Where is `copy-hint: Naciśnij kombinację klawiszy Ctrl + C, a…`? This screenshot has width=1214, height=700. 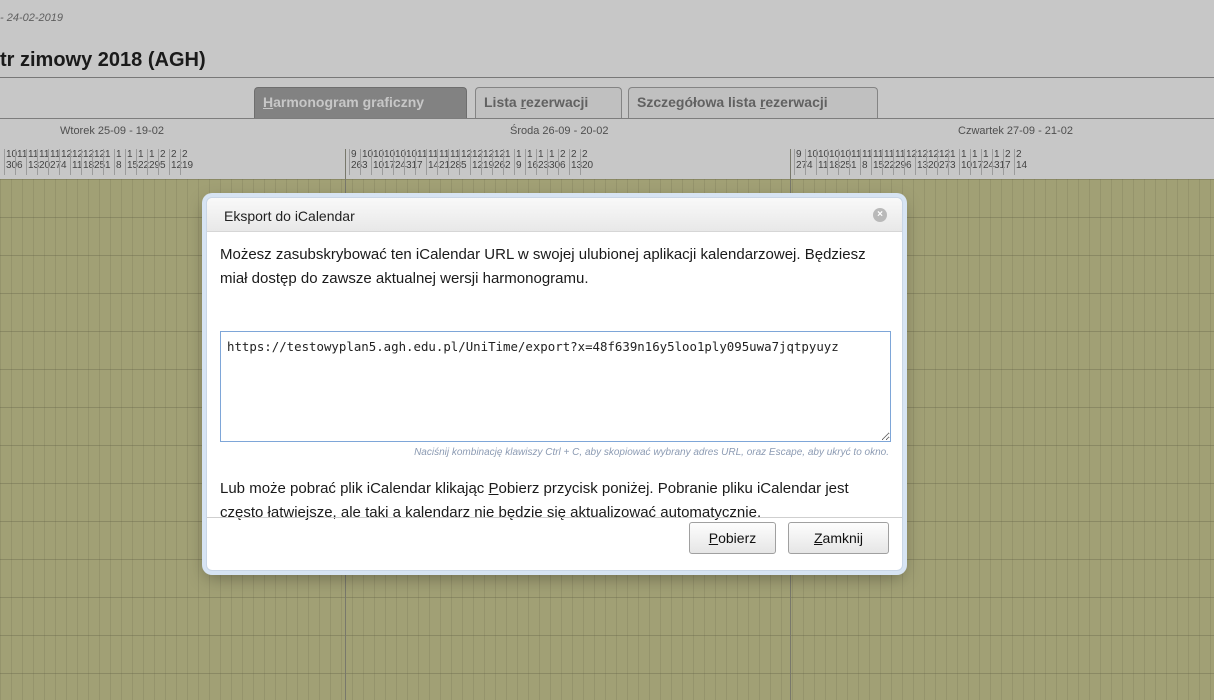
copy-hint: Naciśnij kombinację klawiszy Ctrl + C, a… is located at coordinates (651, 452).